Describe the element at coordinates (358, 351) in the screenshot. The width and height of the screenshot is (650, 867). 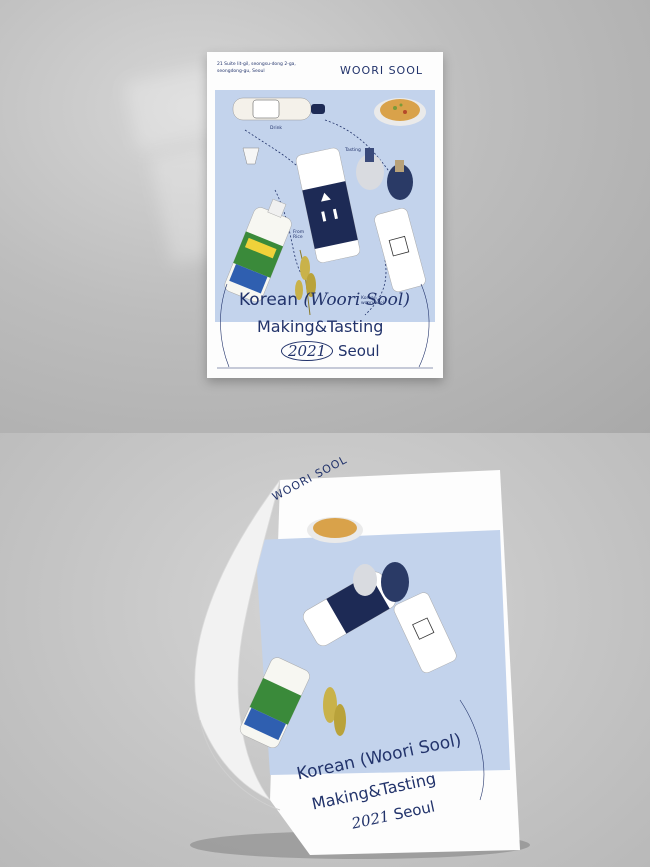
I see `title-city: Seoul` at that location.